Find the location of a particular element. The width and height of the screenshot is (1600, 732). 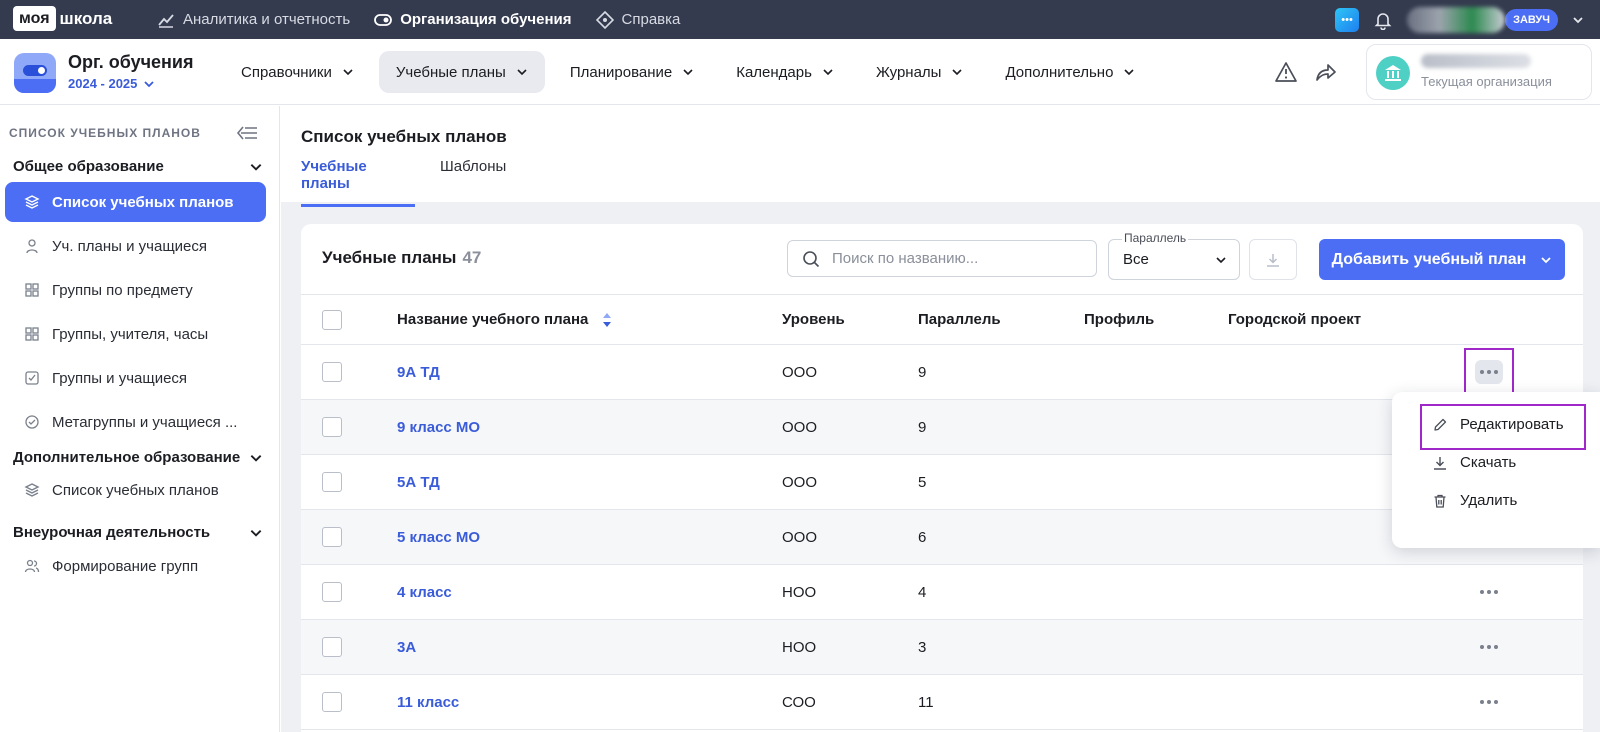

collapse-sidebar-icon is located at coordinates (247, 133).